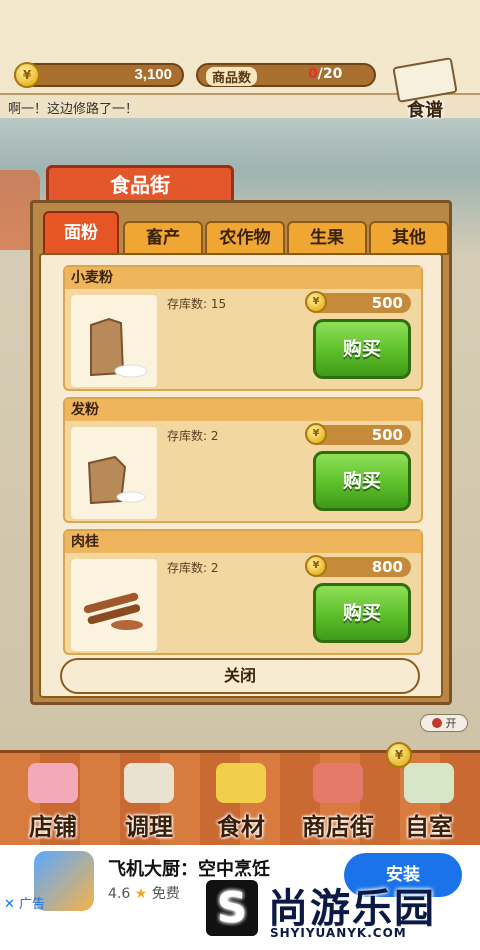 The height and width of the screenshot is (950, 480). I want to click on site-watermark: S 尚游乐园 SHYIYUANYK.COM, so click(340, 910).